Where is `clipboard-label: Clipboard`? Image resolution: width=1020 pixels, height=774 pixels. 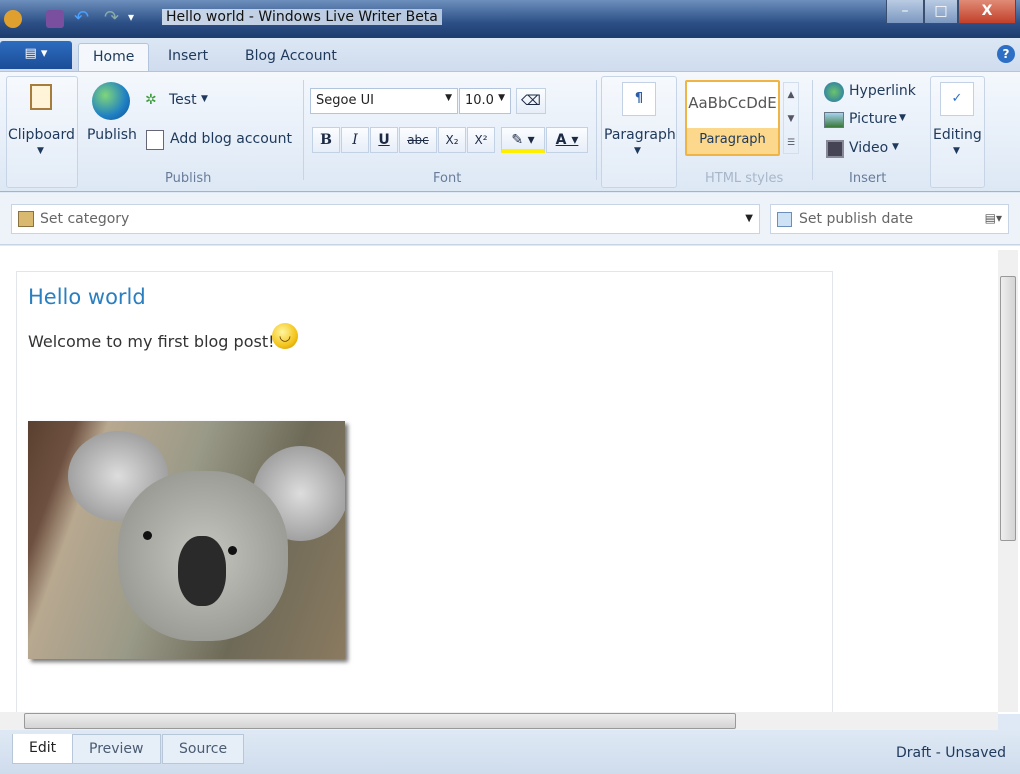
clipboard-label: Clipboard is located at coordinates (41, 135).